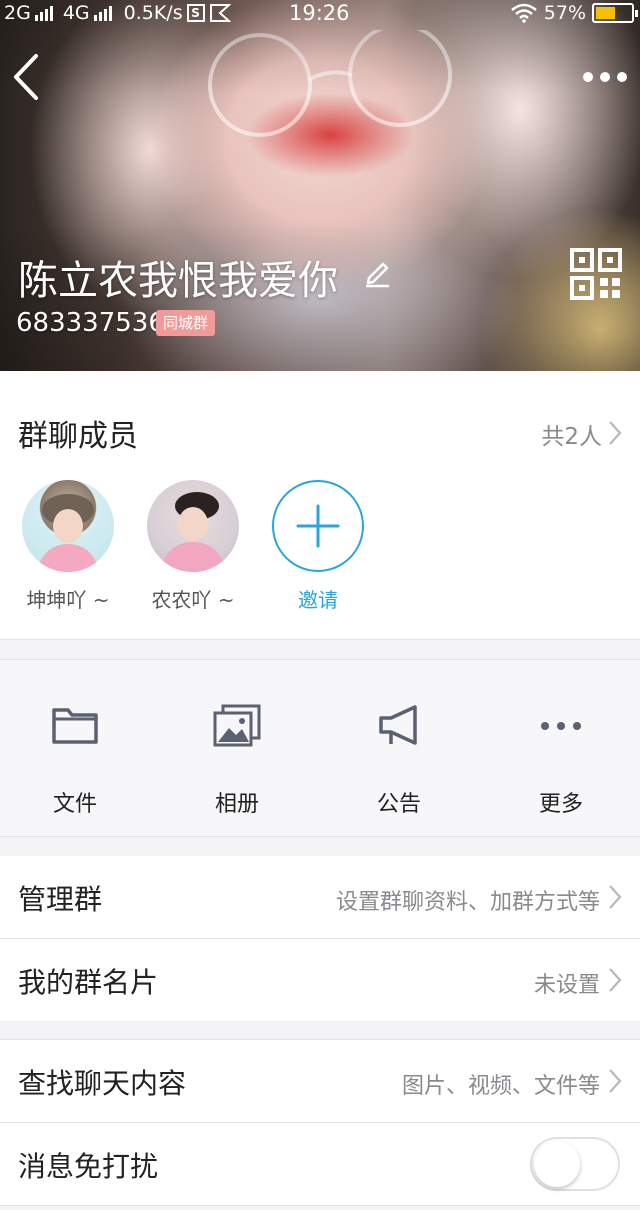 The width and height of the screenshot is (640, 1210). Describe the element at coordinates (237, 725) in the screenshot. I see `album-icon` at that location.